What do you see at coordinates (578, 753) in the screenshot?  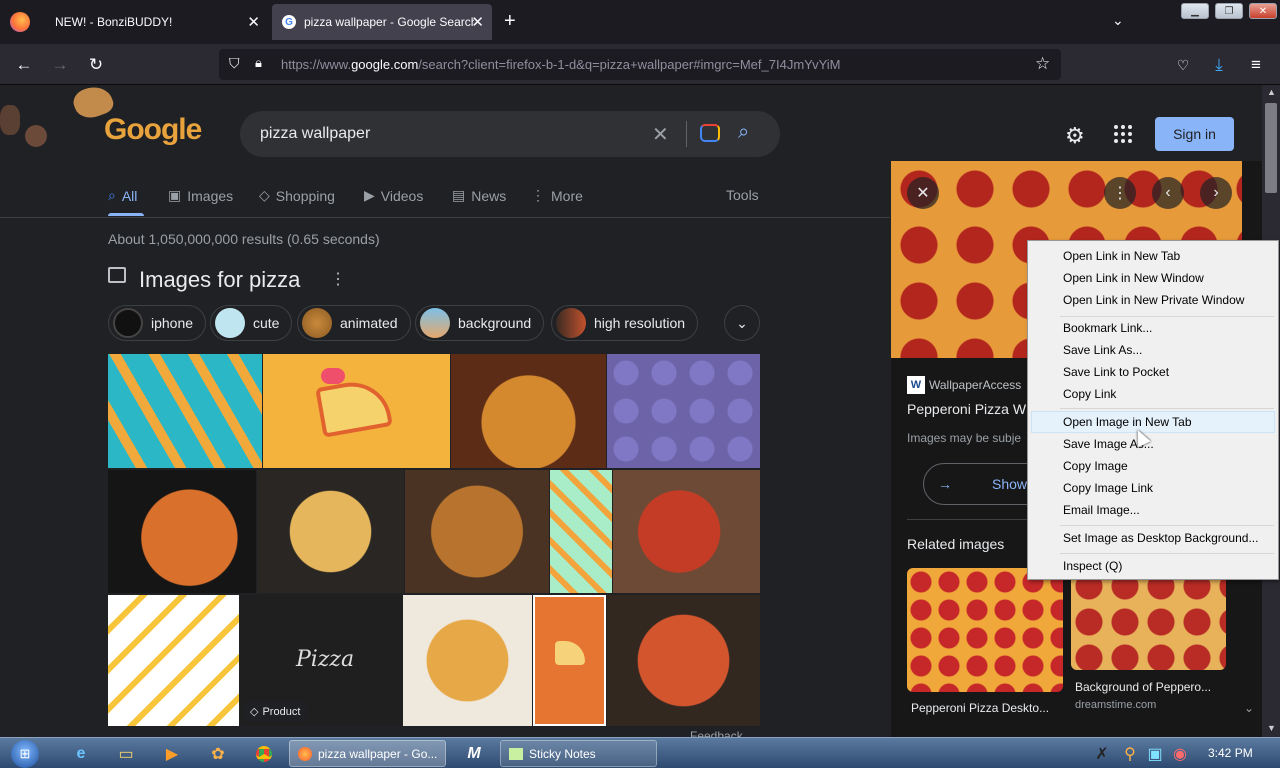 I see `taskbar-sticky-notes: Sticky Notes` at bounding box center [578, 753].